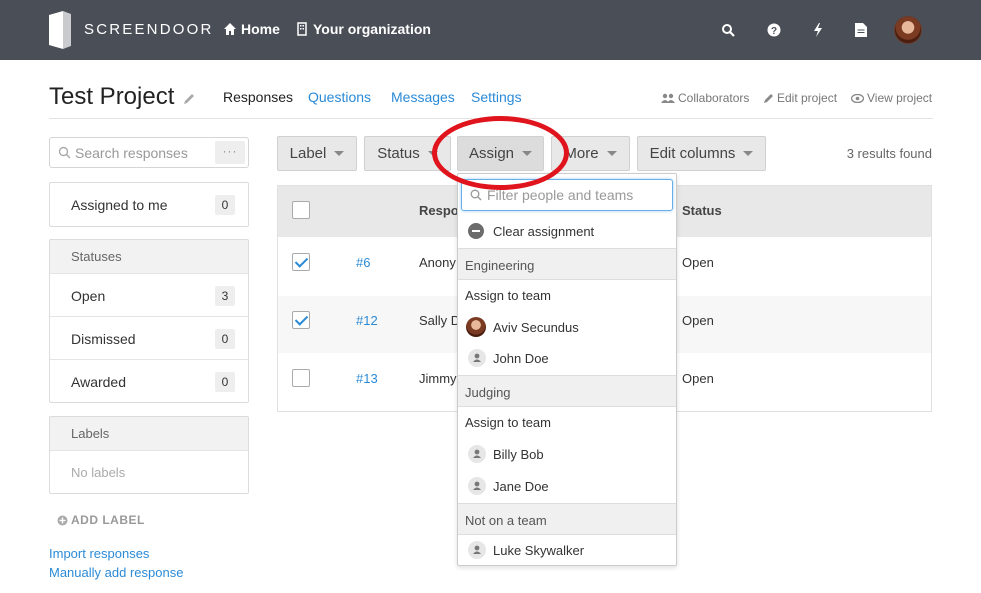 The height and width of the screenshot is (593, 981). Describe the element at coordinates (363, 262) in the screenshot. I see `response-id-link: #6` at that location.